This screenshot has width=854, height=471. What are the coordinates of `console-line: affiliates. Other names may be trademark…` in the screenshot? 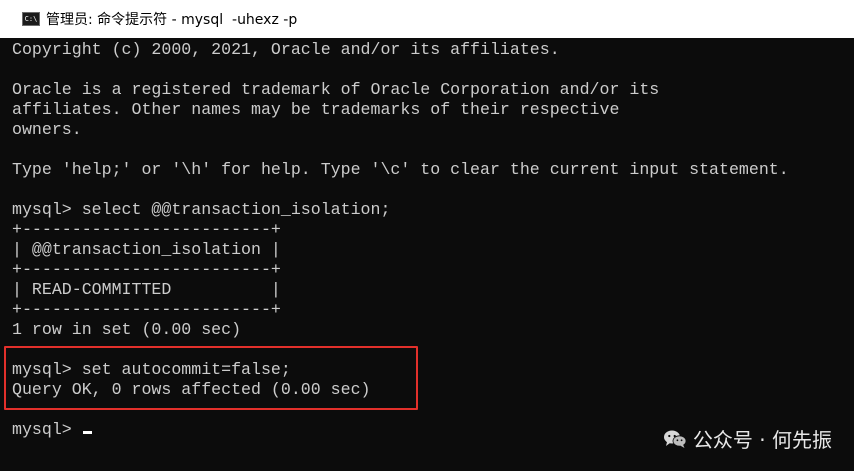 It's located at (316, 109).